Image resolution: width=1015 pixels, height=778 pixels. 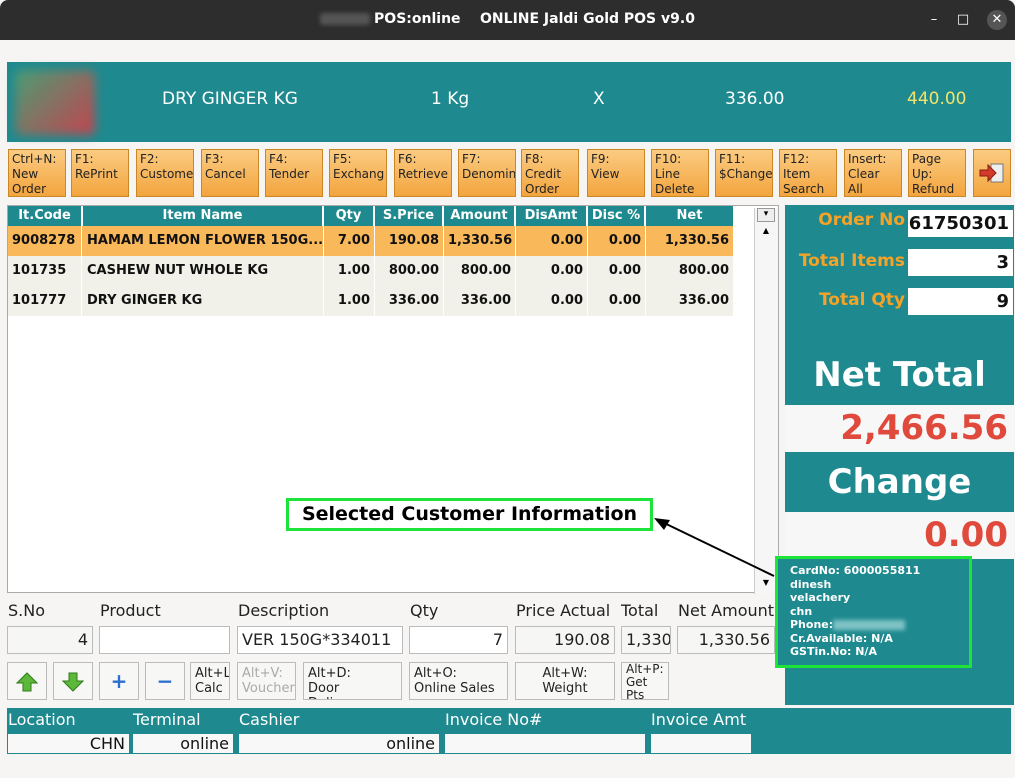 What do you see at coordinates (726, 610) in the screenshot?
I see `net-amount-label: Net Amount` at bounding box center [726, 610].